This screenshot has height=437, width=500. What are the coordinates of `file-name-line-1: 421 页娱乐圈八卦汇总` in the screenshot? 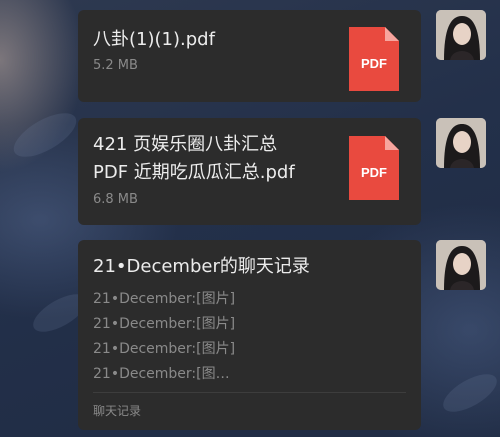 It's located at (185, 144).